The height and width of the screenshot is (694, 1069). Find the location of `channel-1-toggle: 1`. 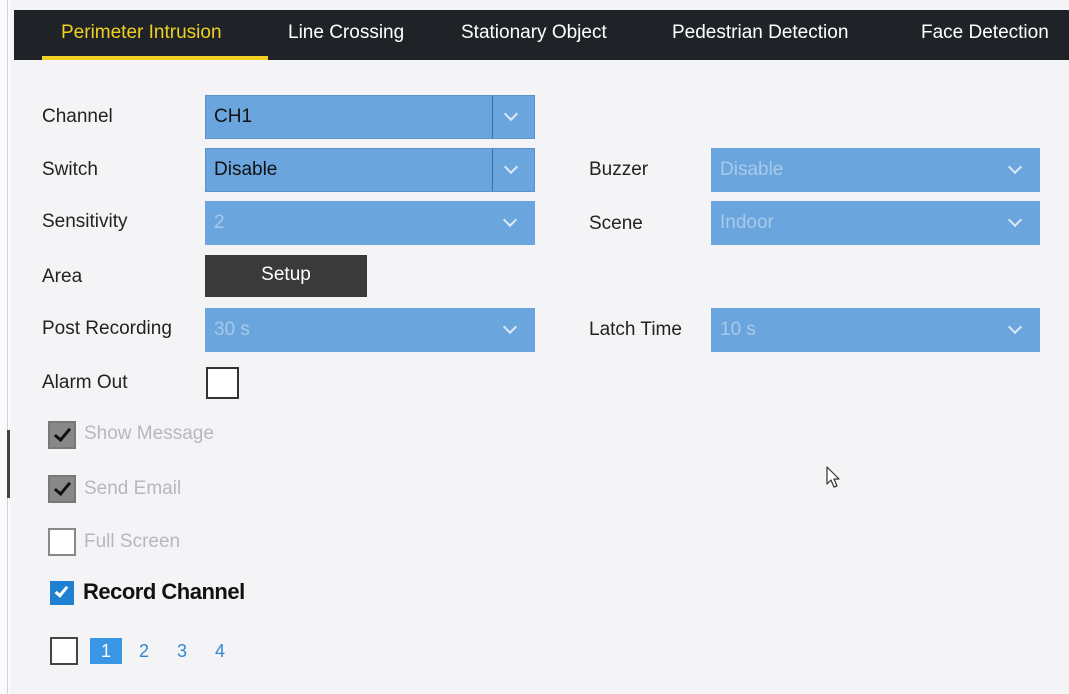

channel-1-toggle: 1 is located at coordinates (106, 651).